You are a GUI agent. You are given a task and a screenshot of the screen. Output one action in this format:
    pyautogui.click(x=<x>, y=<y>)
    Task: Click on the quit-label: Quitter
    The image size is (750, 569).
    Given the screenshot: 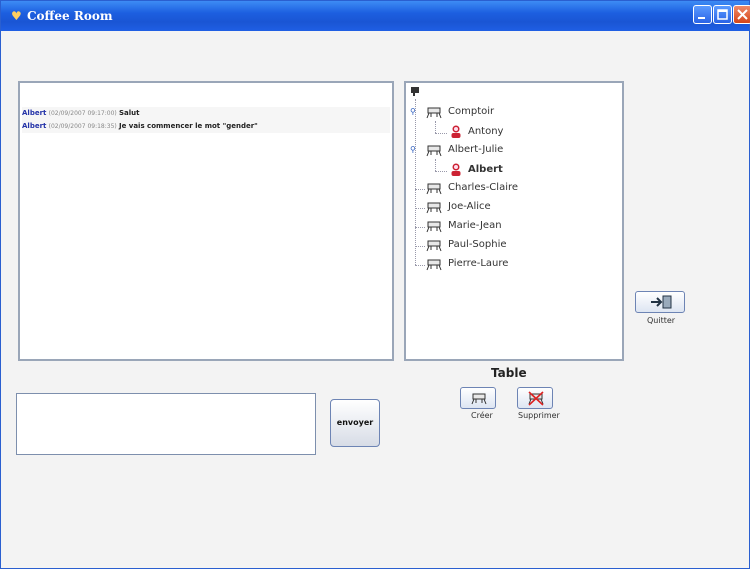 What is the action you would take?
    pyautogui.click(x=661, y=320)
    